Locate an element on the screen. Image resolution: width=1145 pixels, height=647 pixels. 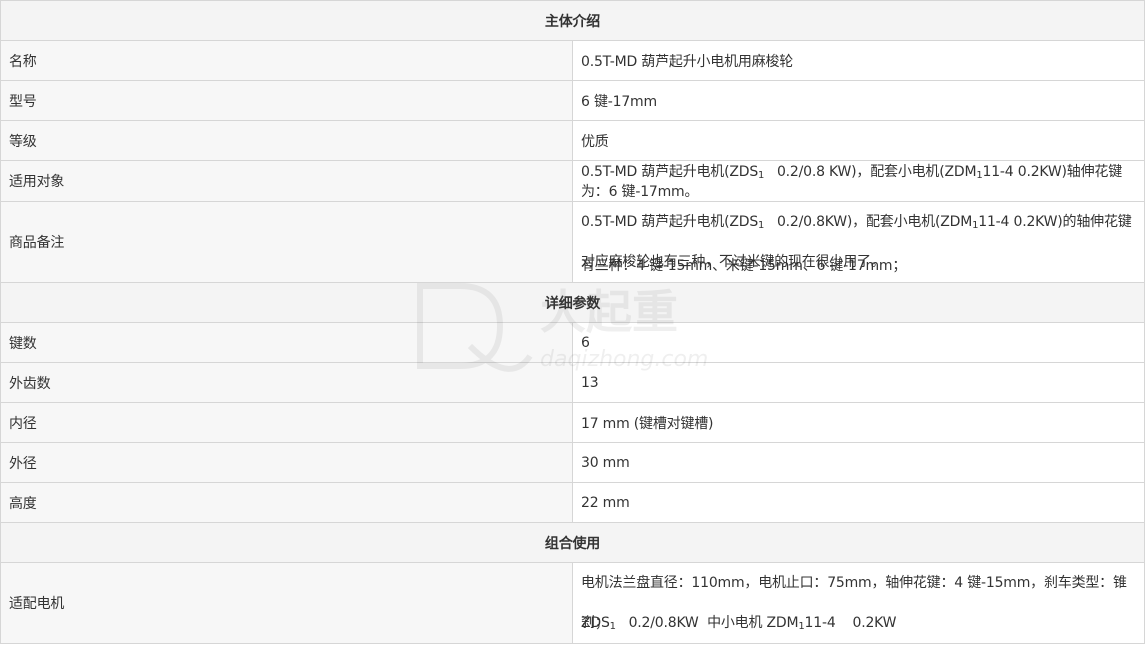
row-label-height: 高度 is located at coordinates (286, 502).